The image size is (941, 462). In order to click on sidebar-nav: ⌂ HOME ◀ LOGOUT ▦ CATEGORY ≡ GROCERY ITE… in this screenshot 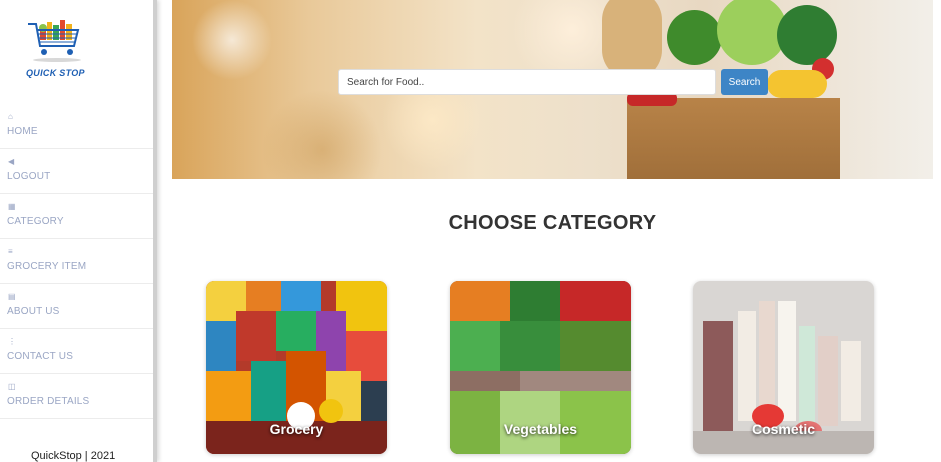, I will do `click(76, 261)`.